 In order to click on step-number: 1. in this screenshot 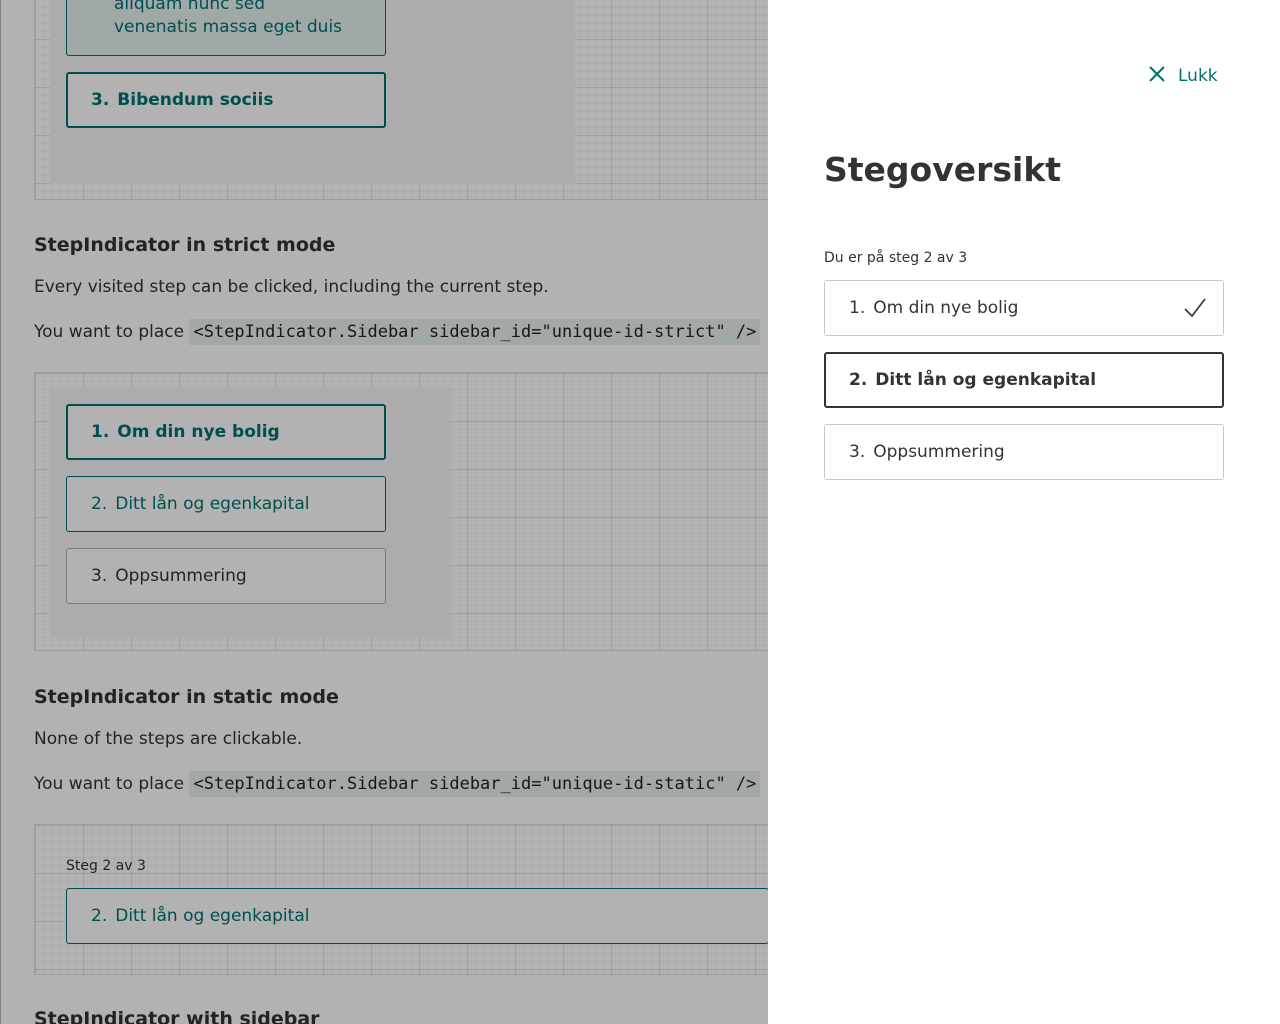, I will do `click(857, 308)`.